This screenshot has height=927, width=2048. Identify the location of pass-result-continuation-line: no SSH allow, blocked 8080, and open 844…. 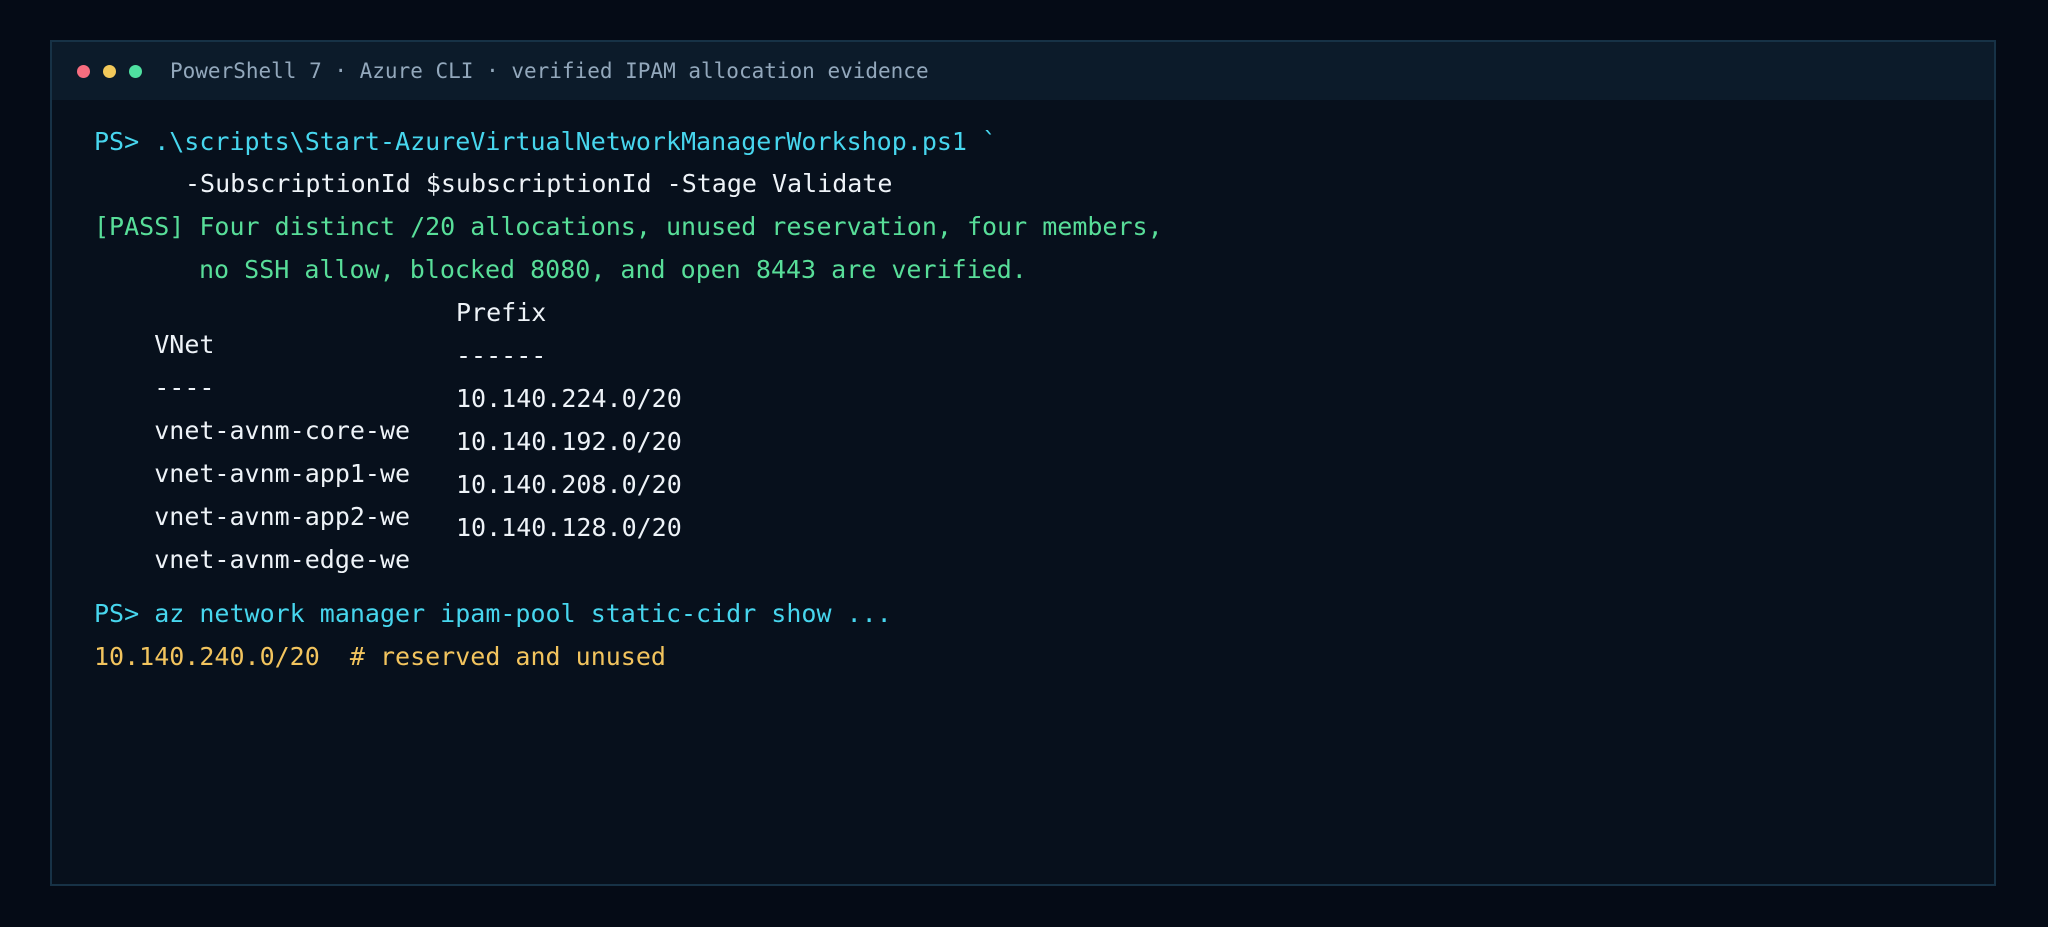
(613, 269).